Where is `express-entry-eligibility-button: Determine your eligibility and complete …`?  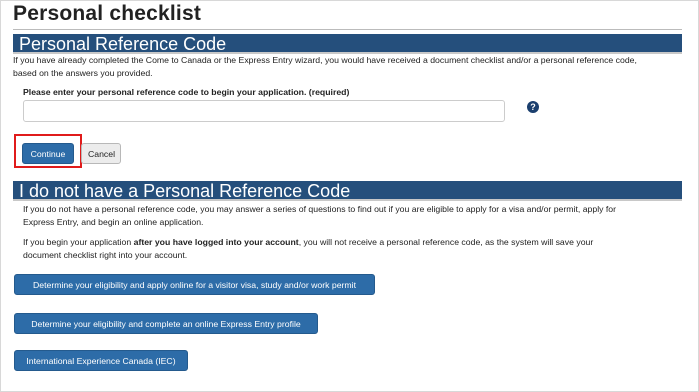 express-entry-eligibility-button: Determine your eligibility and complete … is located at coordinates (166, 323).